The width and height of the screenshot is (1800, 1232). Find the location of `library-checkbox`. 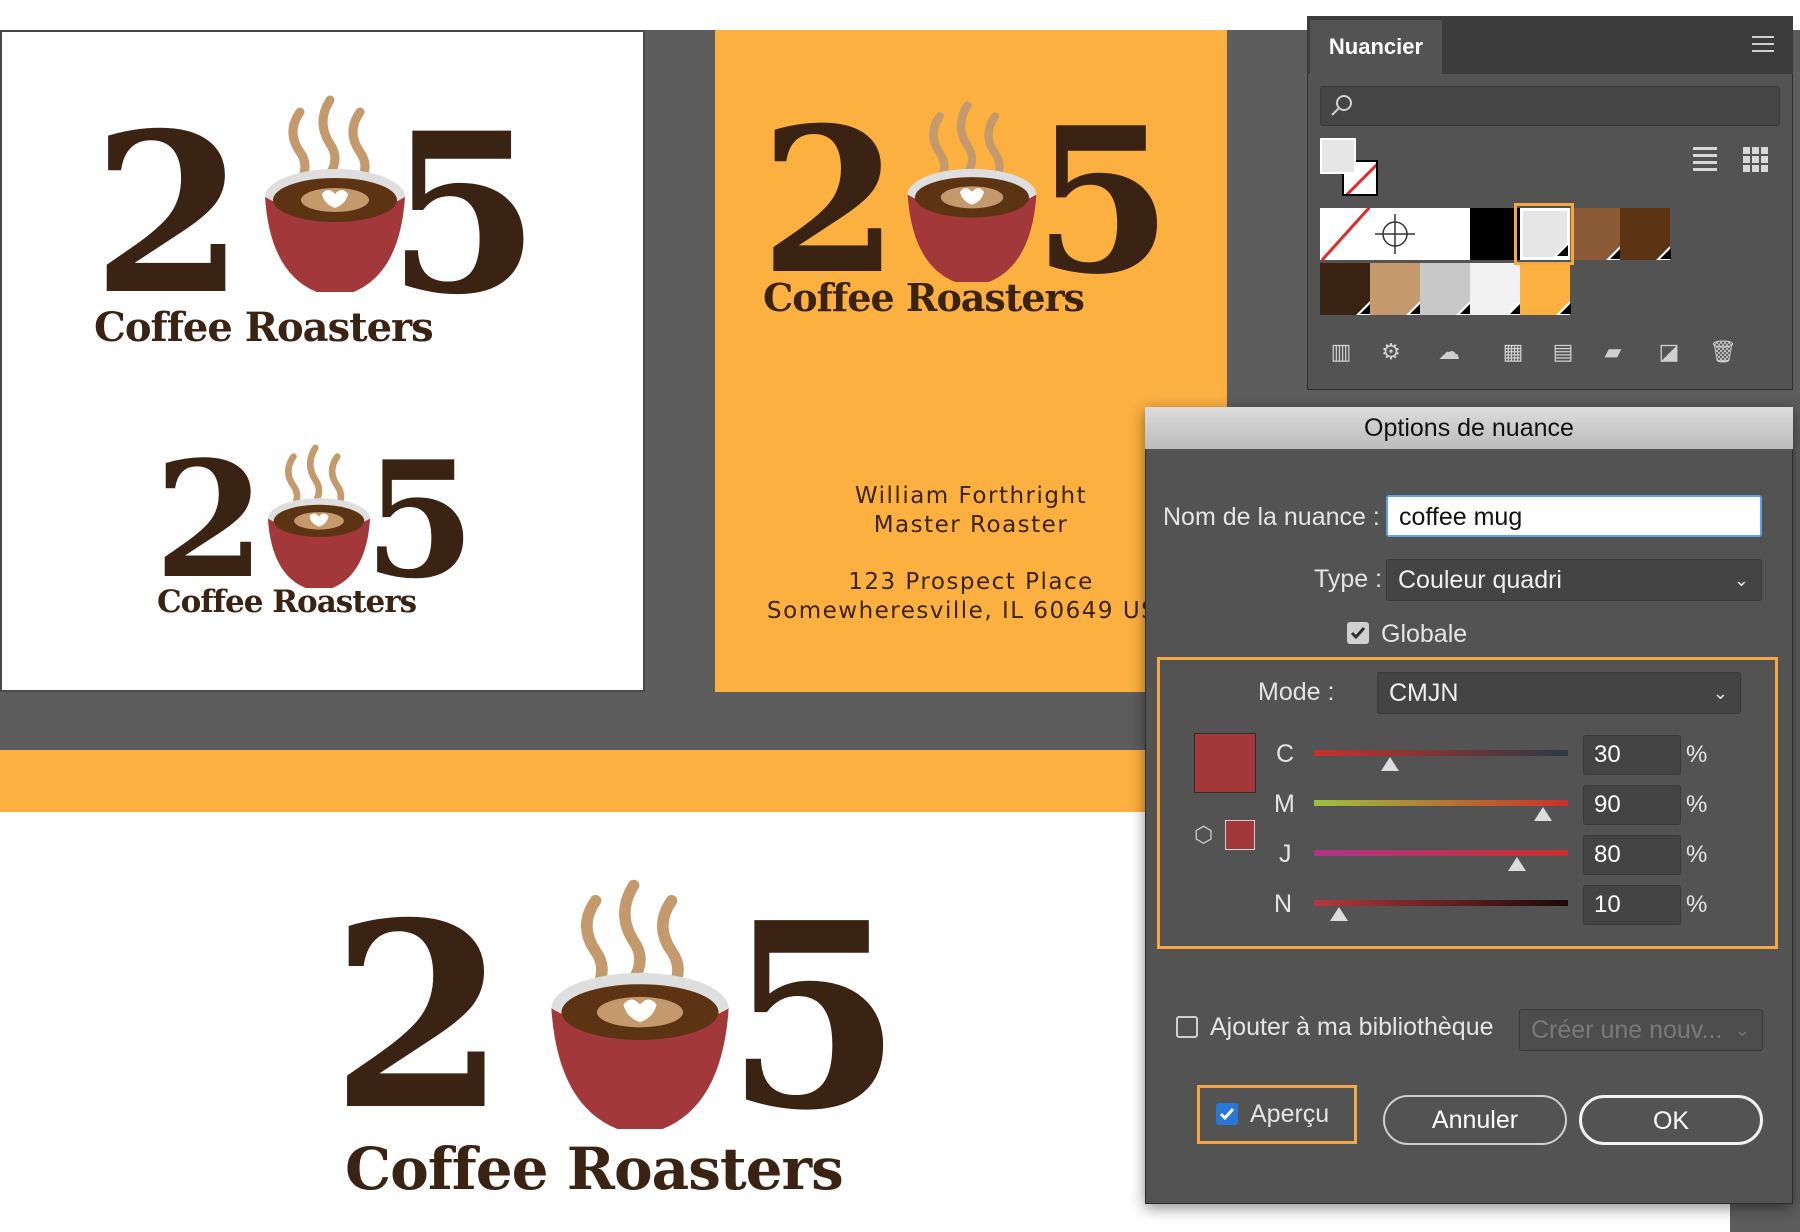

library-checkbox is located at coordinates (1187, 1027).